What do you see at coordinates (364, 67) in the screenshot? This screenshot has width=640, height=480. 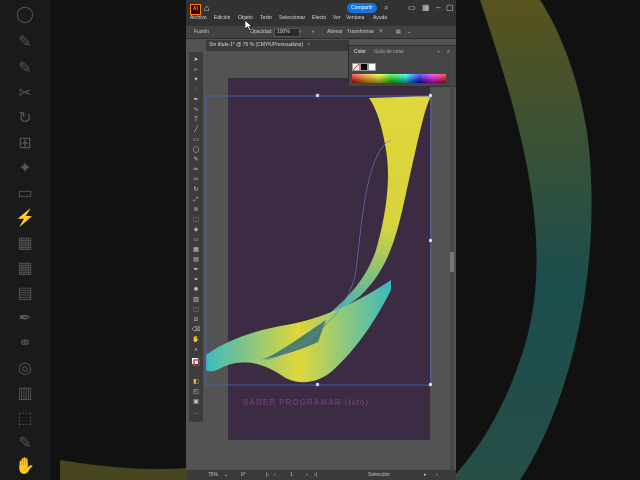 I see `black-swatch` at bounding box center [364, 67].